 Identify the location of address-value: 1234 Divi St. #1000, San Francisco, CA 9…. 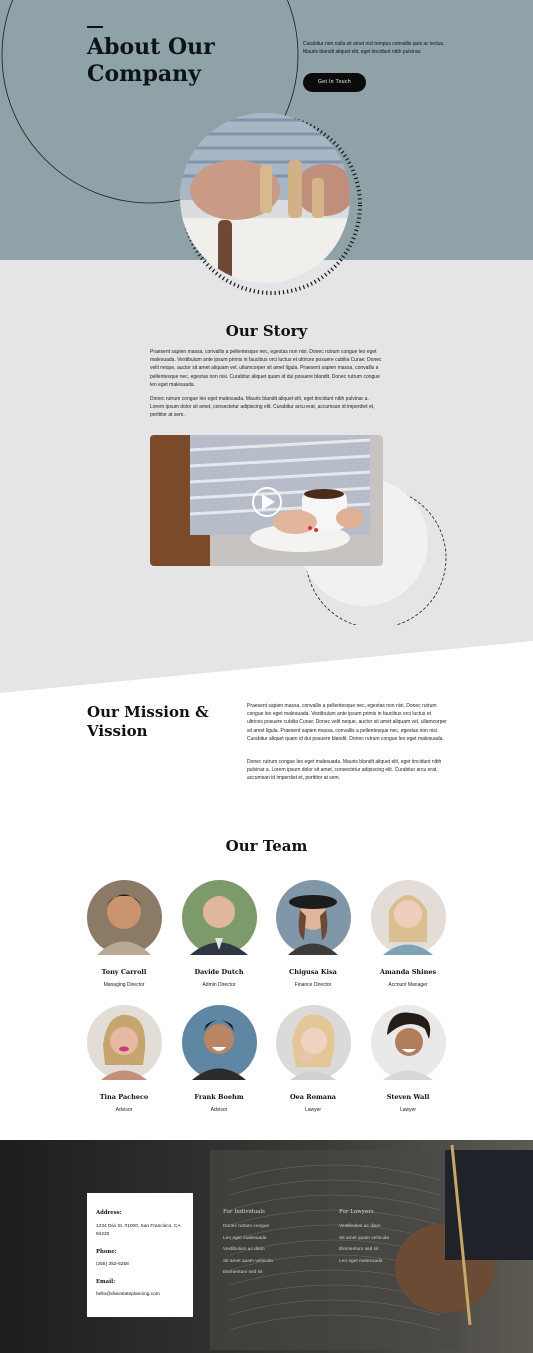
(138, 1230).